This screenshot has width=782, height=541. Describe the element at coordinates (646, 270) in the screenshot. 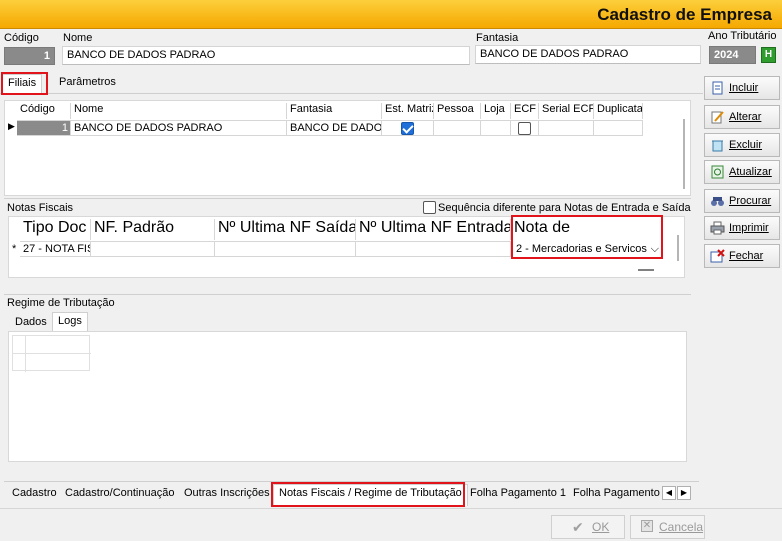

I see `notas-scroll-thumb` at that location.